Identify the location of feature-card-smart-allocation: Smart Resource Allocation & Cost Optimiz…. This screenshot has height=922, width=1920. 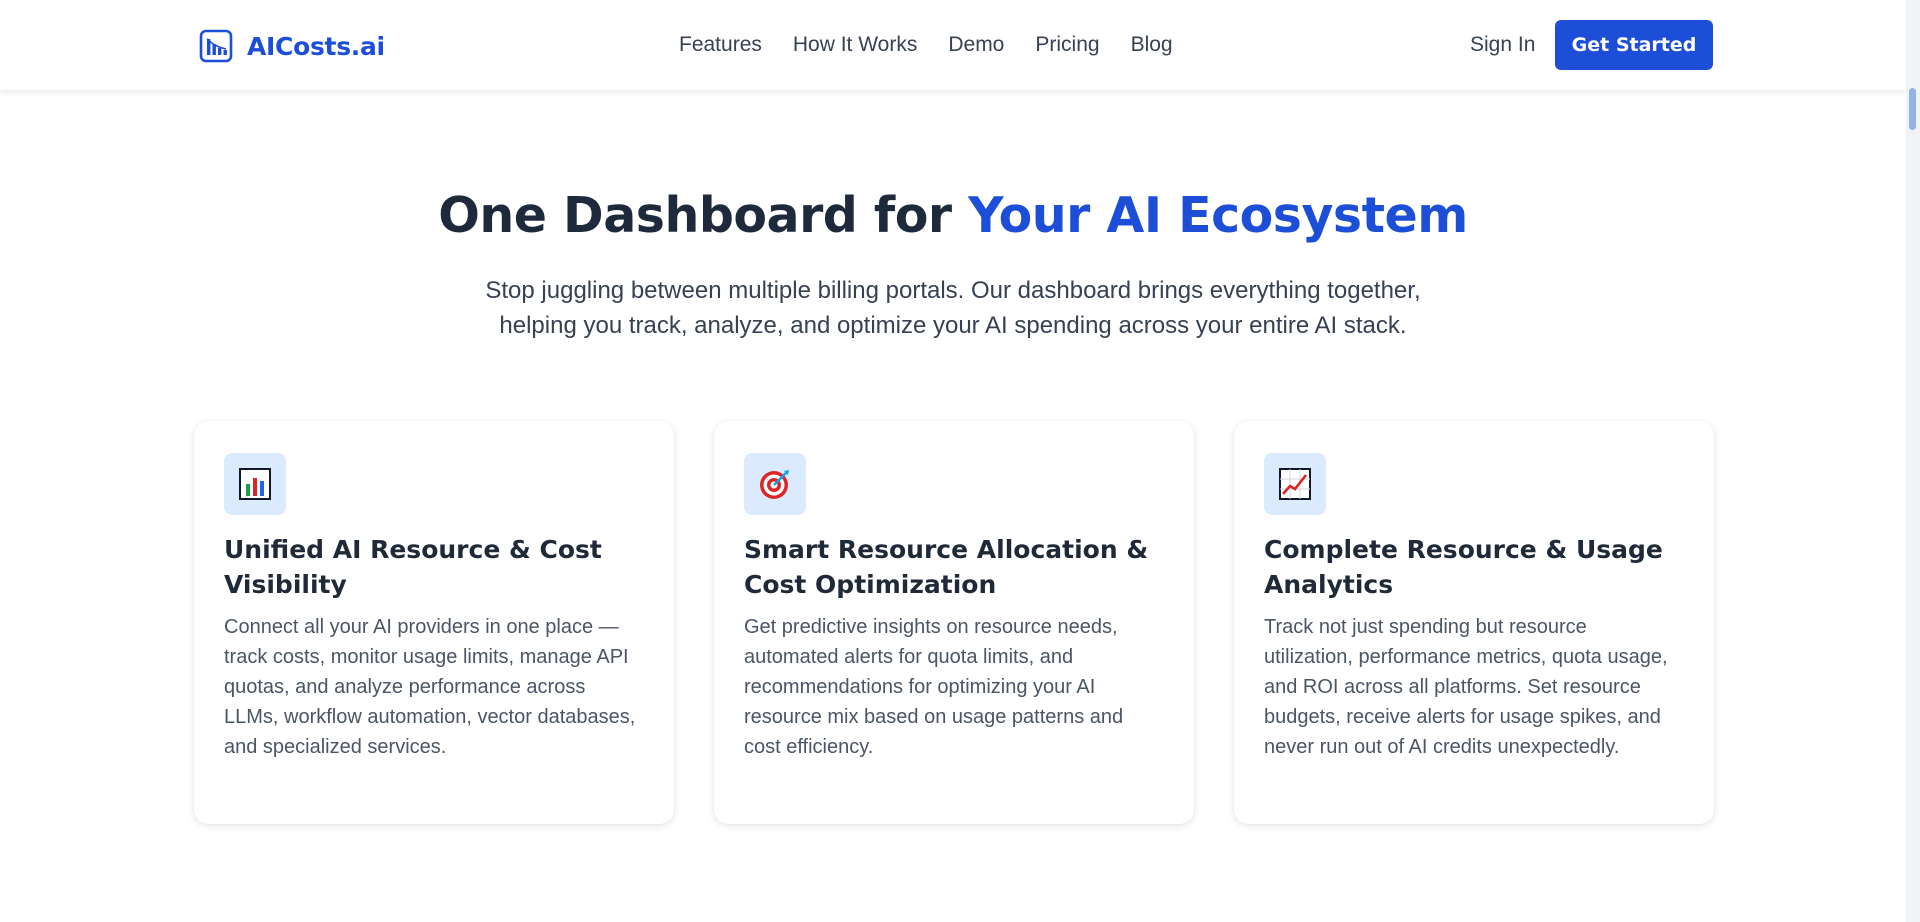
(954, 622).